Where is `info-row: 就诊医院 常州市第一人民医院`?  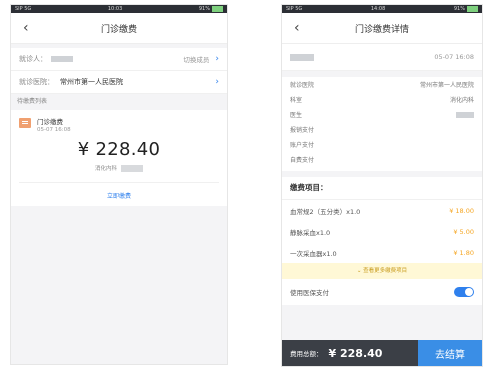
info-row: 就诊医院 常州市第一人民医院 is located at coordinates (382, 84).